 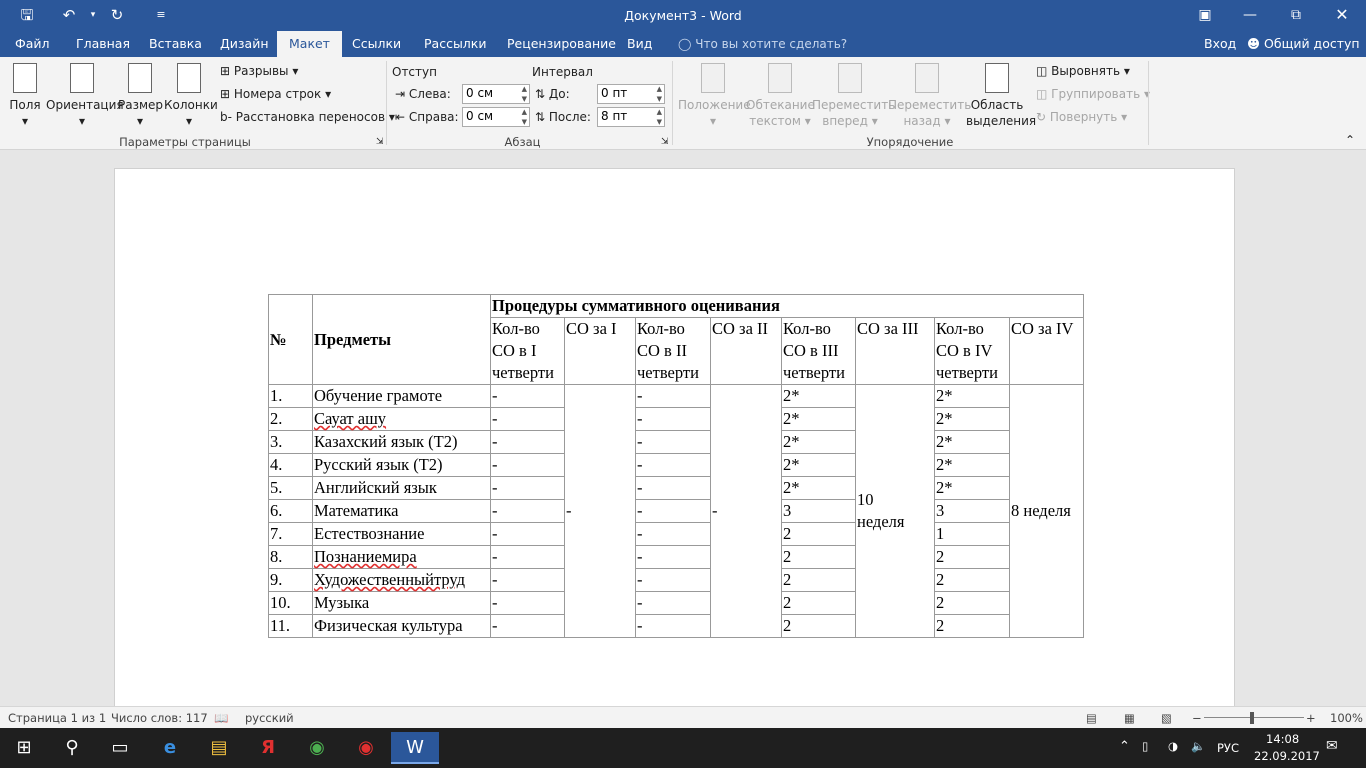 What do you see at coordinates (1145, 746) in the screenshot?
I see `battery-icon: ▯` at bounding box center [1145, 746].